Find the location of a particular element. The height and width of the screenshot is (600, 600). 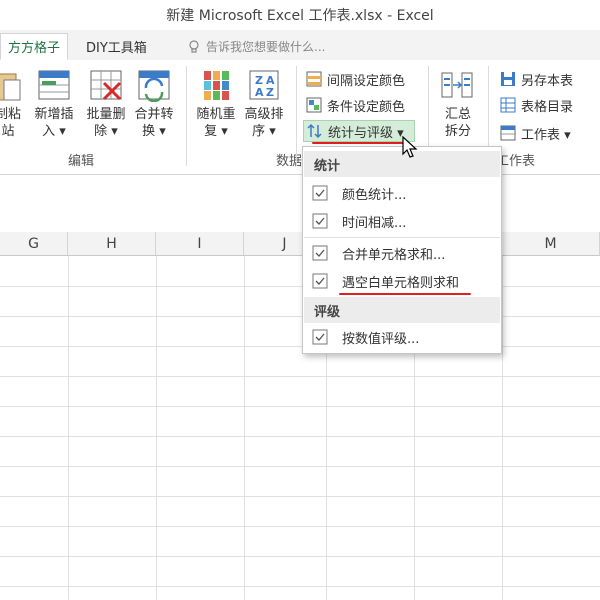

delete-grid-icon is located at coordinates (106, 85).